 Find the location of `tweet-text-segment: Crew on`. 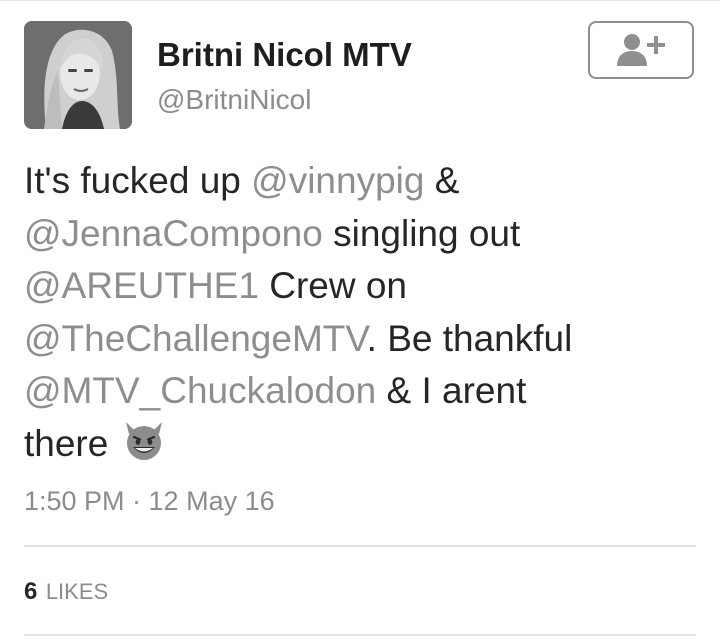

tweet-text-segment: Crew on is located at coordinates (332, 285).